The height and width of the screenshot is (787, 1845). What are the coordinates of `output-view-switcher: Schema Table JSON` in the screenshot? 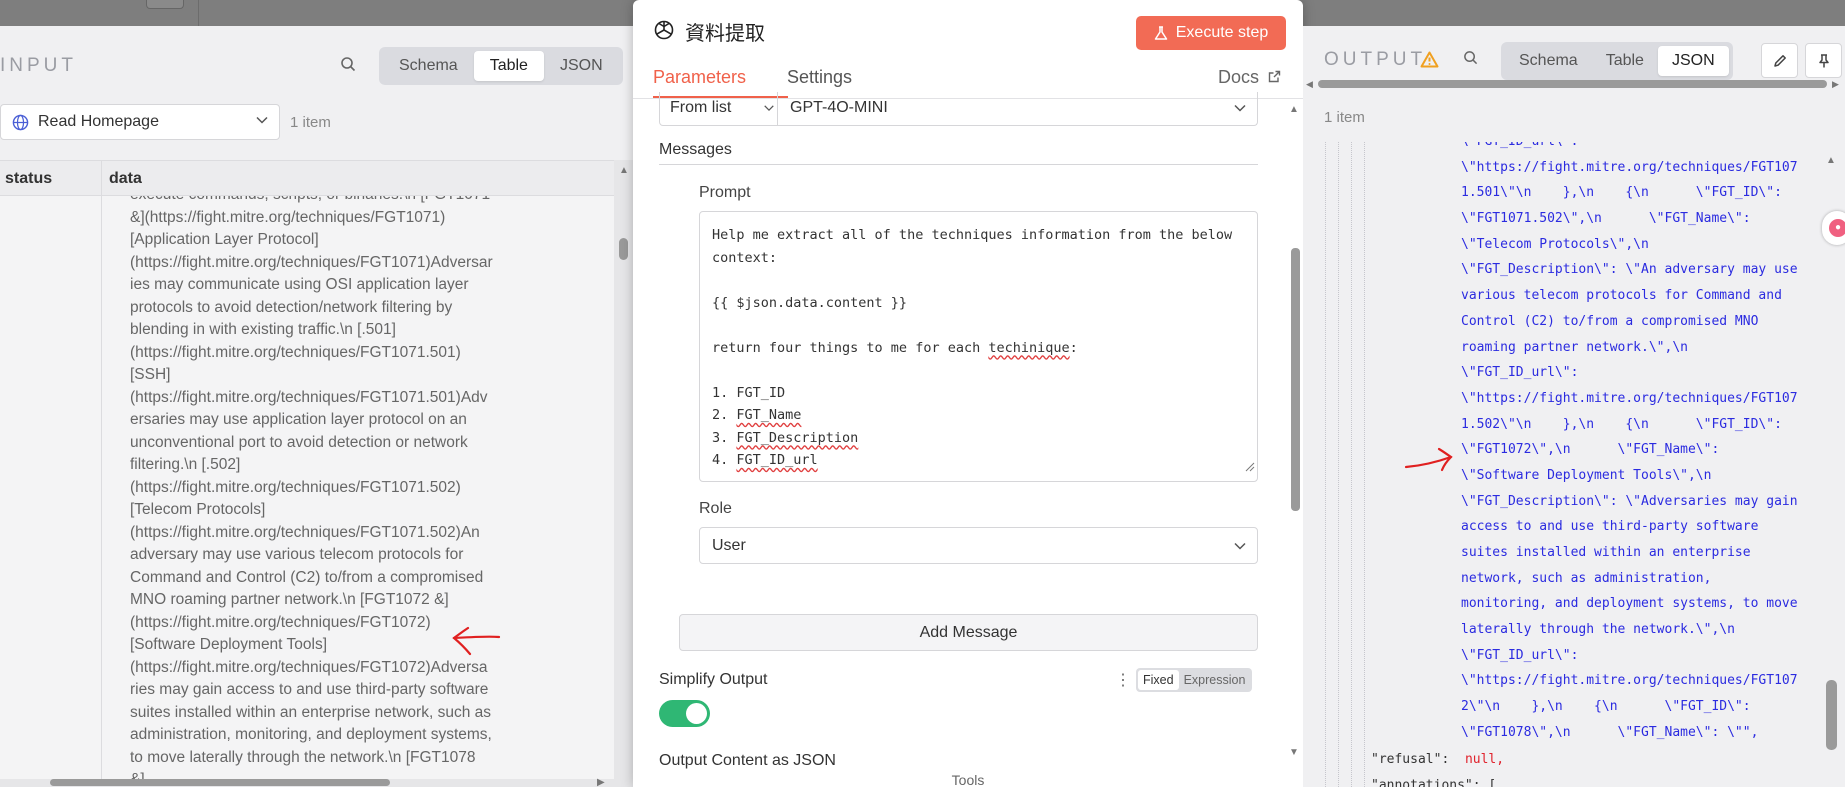 It's located at (1617, 61).